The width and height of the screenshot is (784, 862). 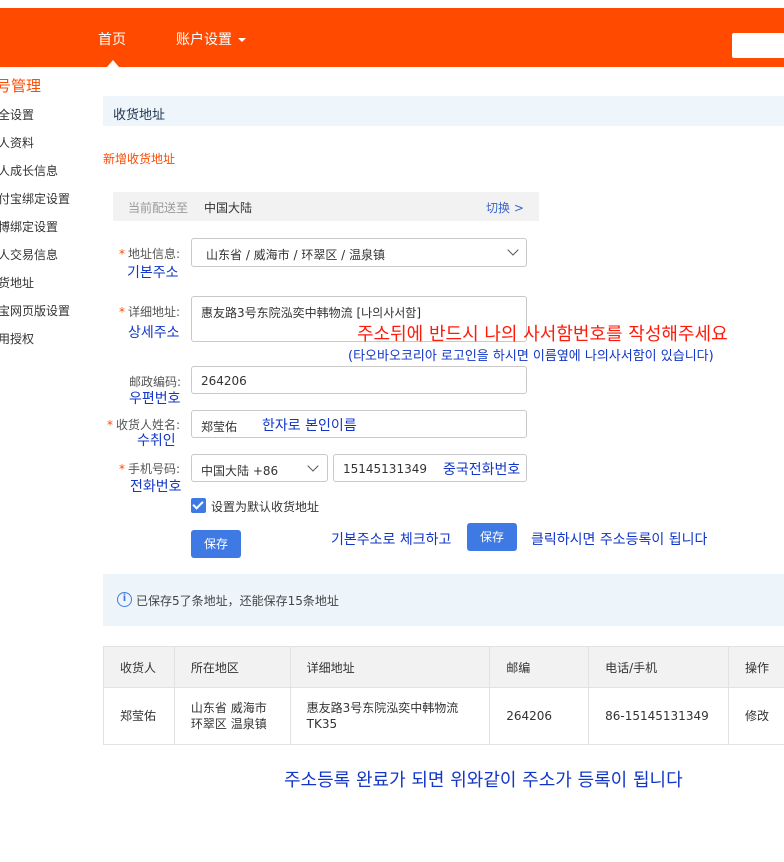 I want to click on detail-label-text: 详细地址:, so click(x=154, y=312).